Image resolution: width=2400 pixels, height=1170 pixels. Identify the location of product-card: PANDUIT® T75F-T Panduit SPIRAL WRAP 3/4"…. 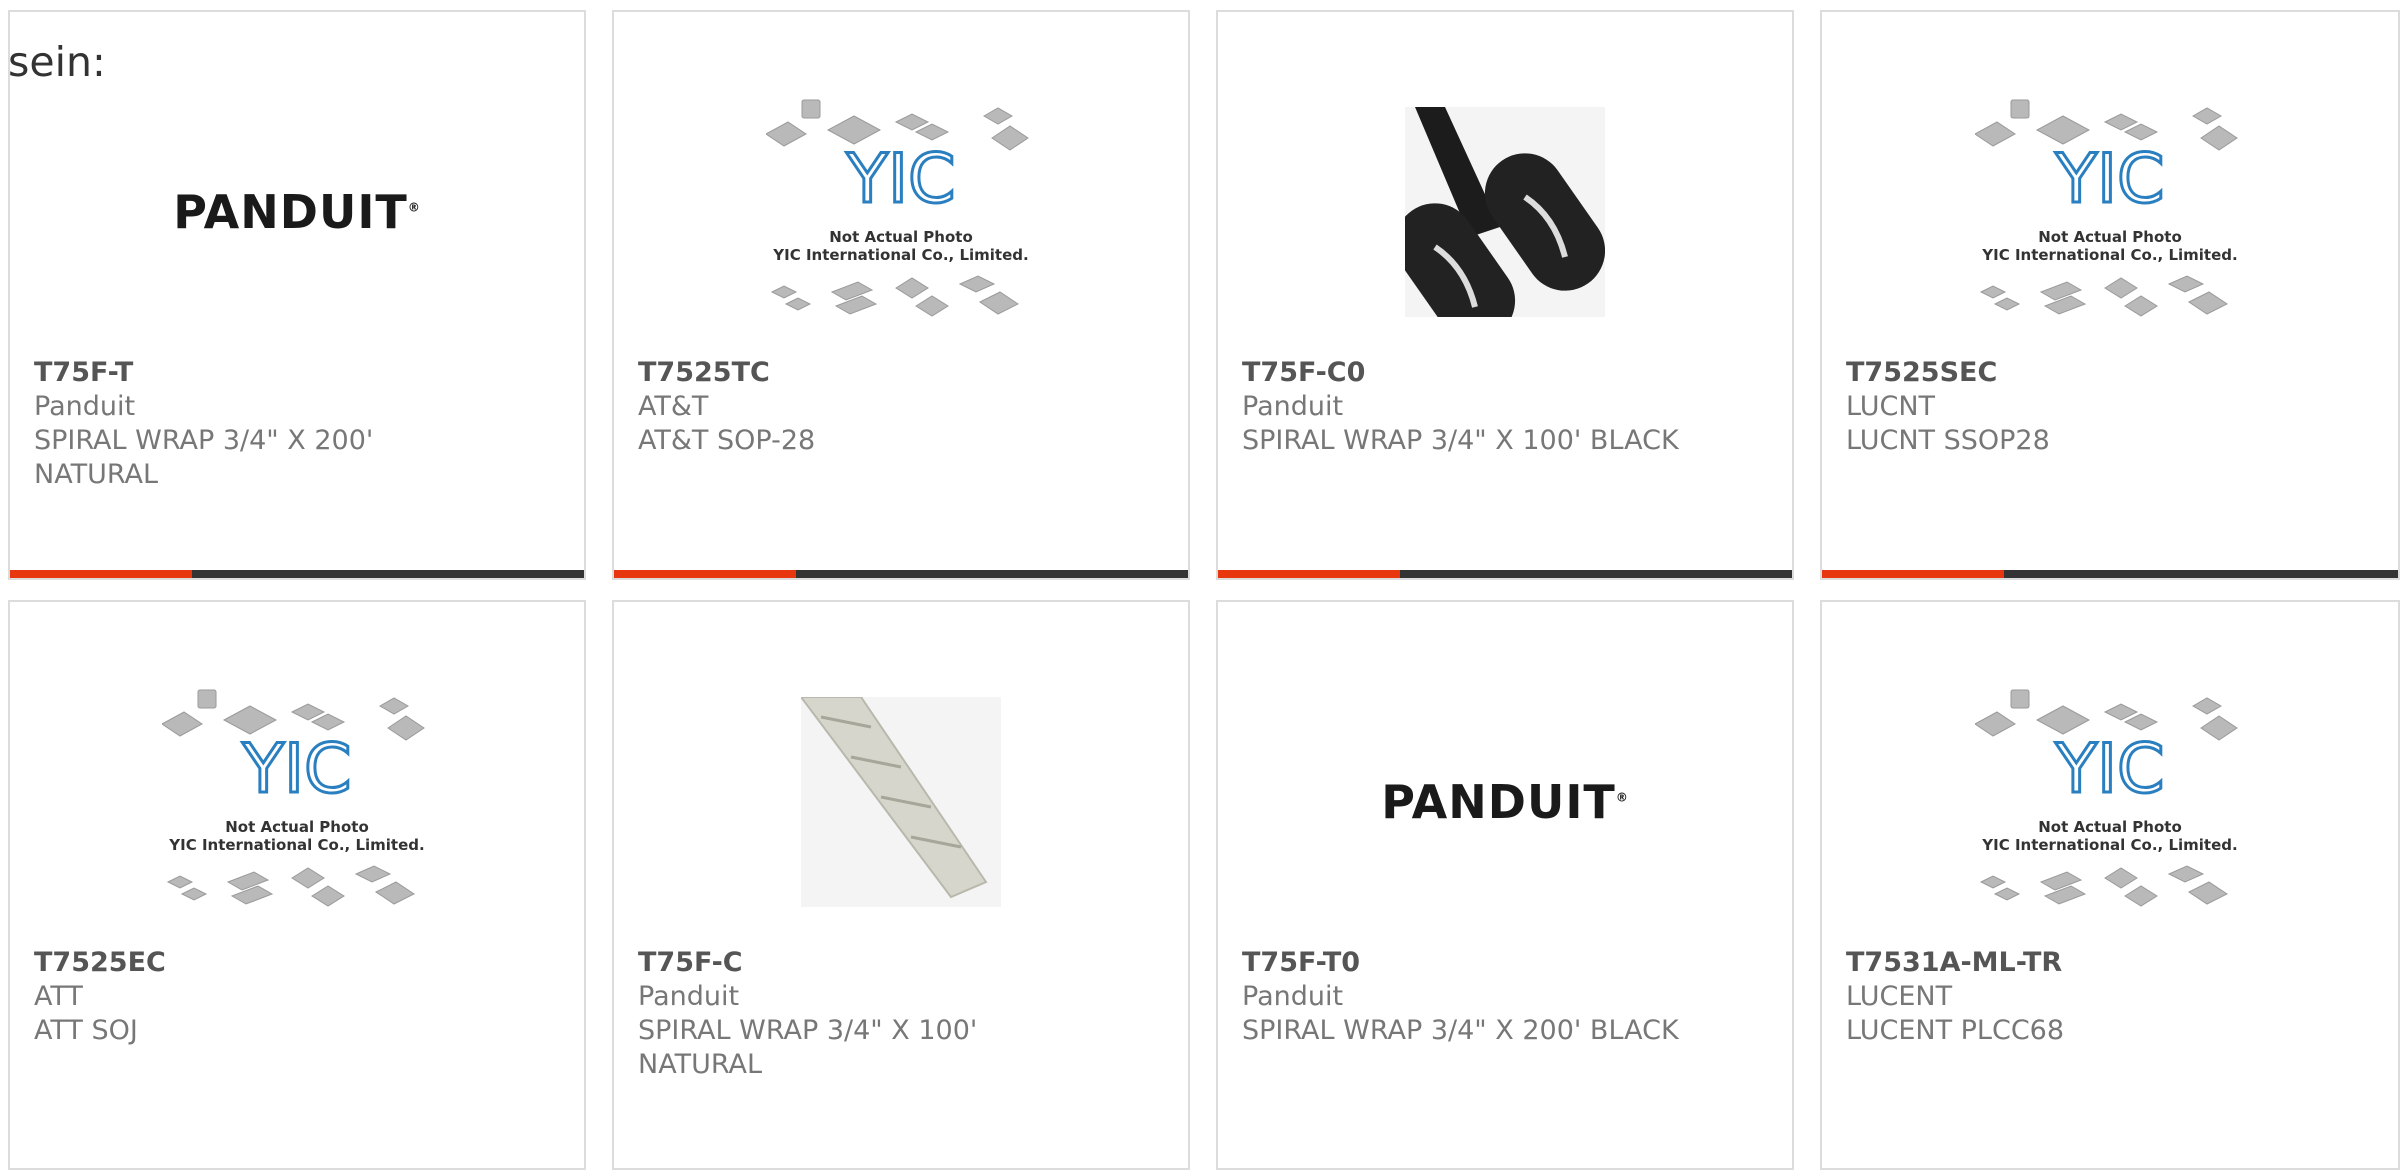
(297, 295).